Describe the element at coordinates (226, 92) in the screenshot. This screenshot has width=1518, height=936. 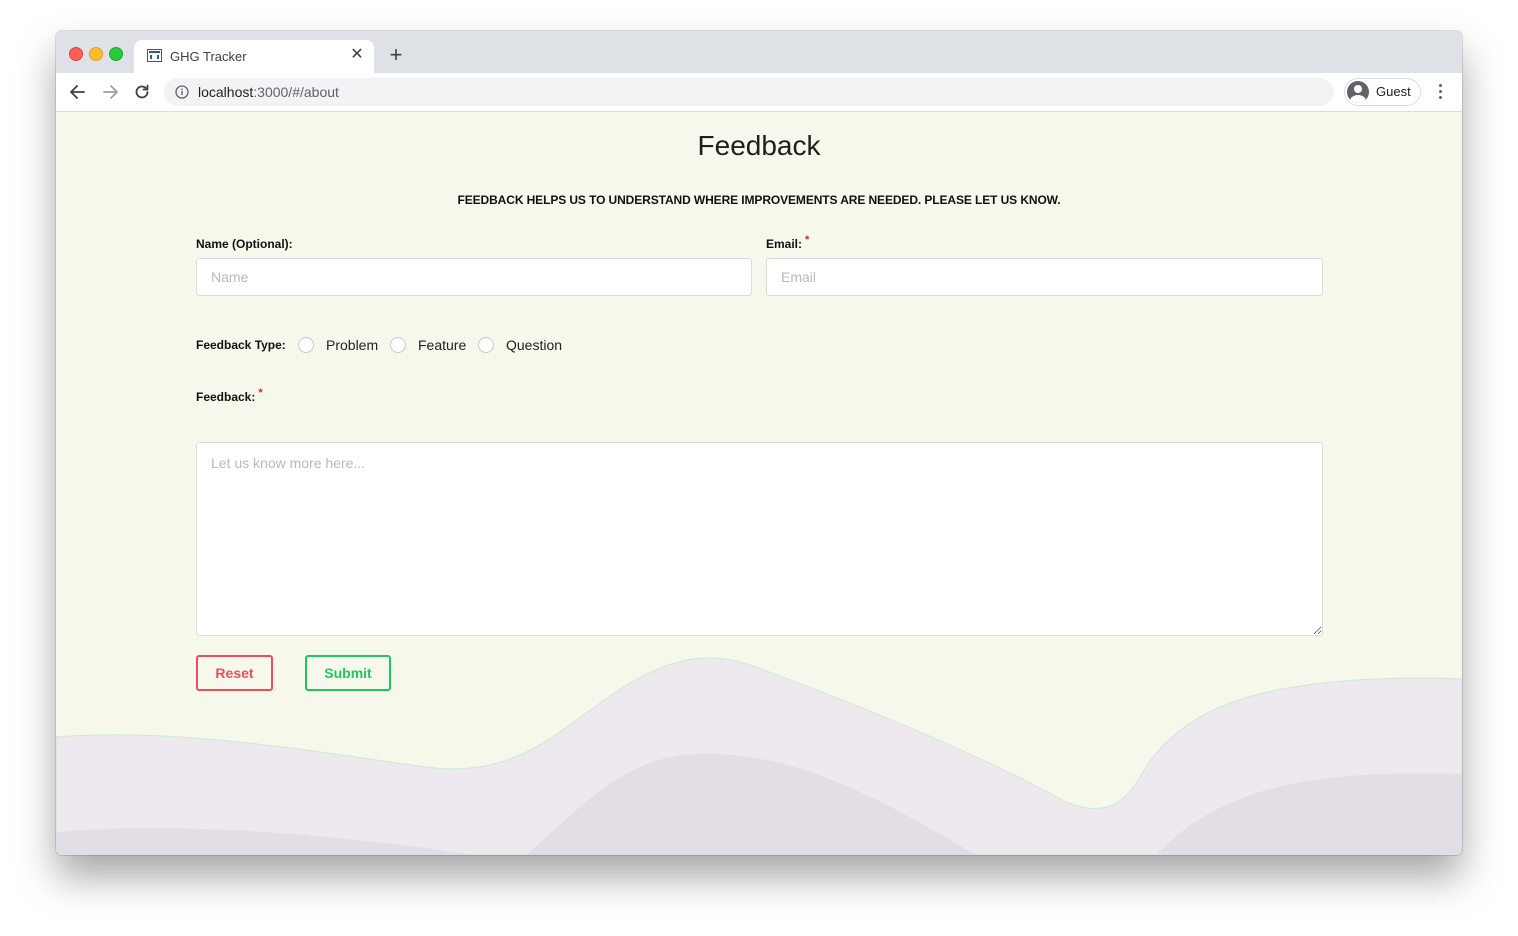
I see `url-host: localhost` at that location.